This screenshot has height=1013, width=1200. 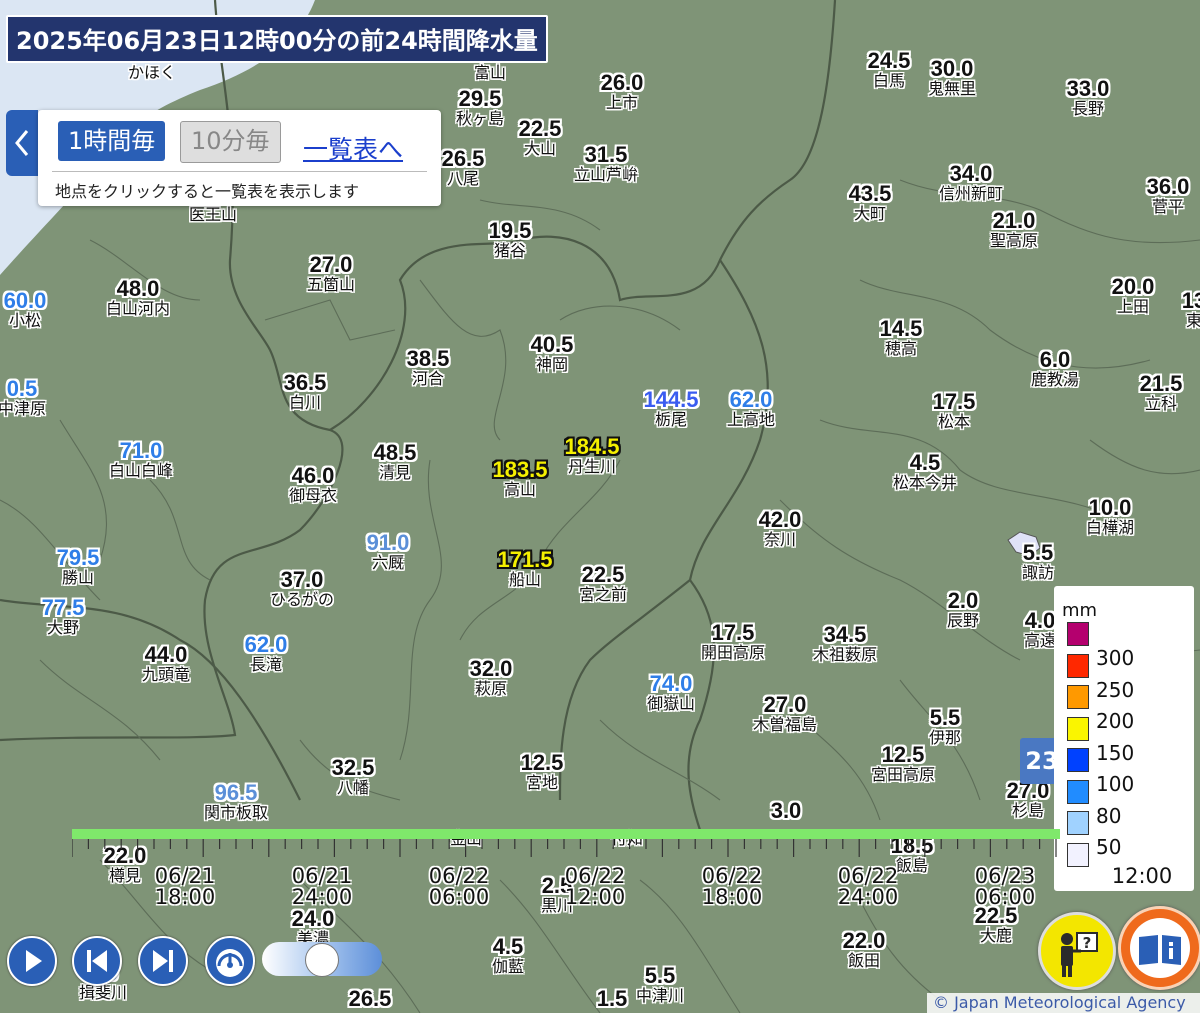 I want to click on station-marker: 44.0 九頭竜, so click(x=166, y=663).